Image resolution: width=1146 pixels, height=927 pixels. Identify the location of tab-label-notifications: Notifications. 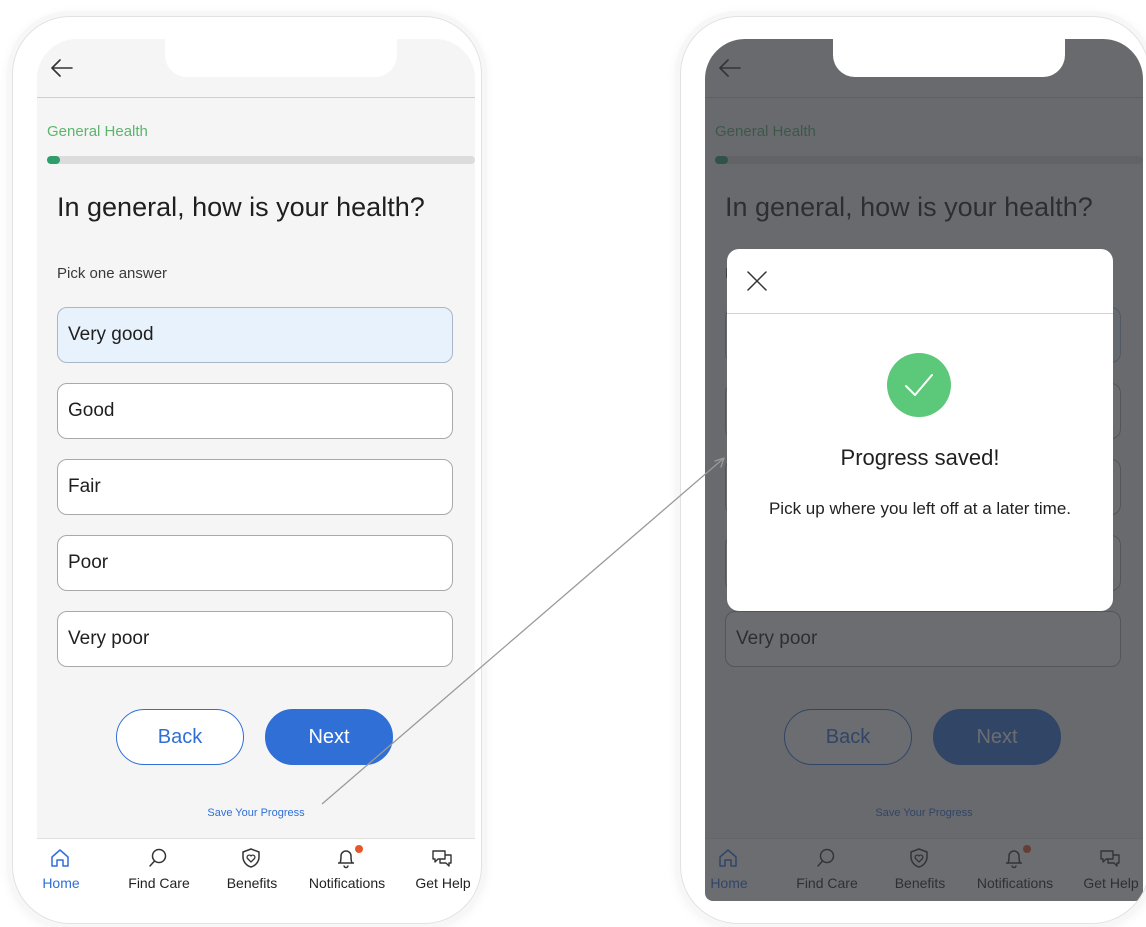
(347, 883).